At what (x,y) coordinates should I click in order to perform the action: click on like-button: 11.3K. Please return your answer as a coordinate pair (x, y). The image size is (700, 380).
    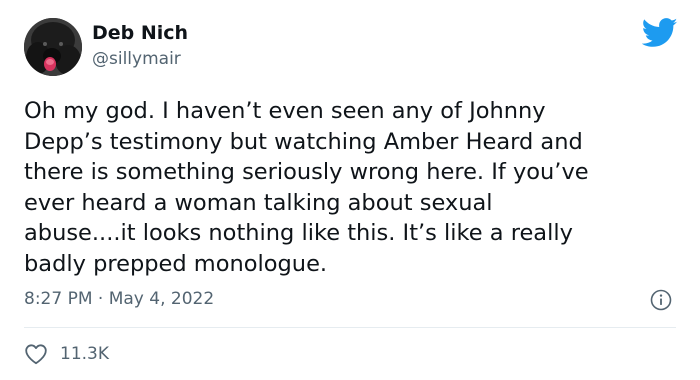
    Looking at the image, I should click on (66, 354).